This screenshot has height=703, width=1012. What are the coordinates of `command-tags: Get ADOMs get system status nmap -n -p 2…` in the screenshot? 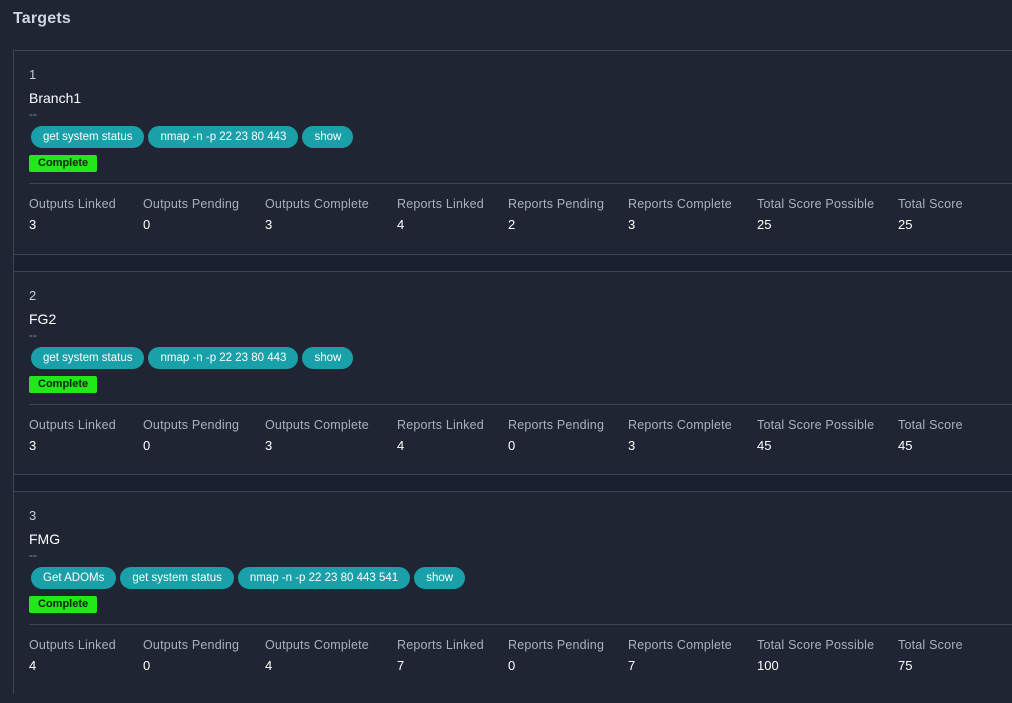 It's located at (248, 578).